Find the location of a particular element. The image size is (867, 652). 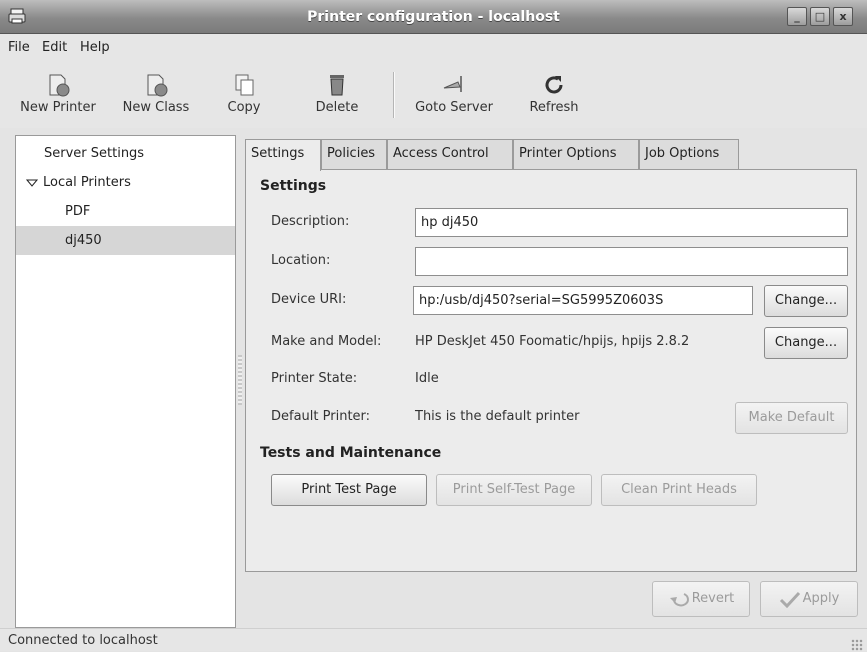

tree-item-local-printers: Local Printers is located at coordinates (125, 182).